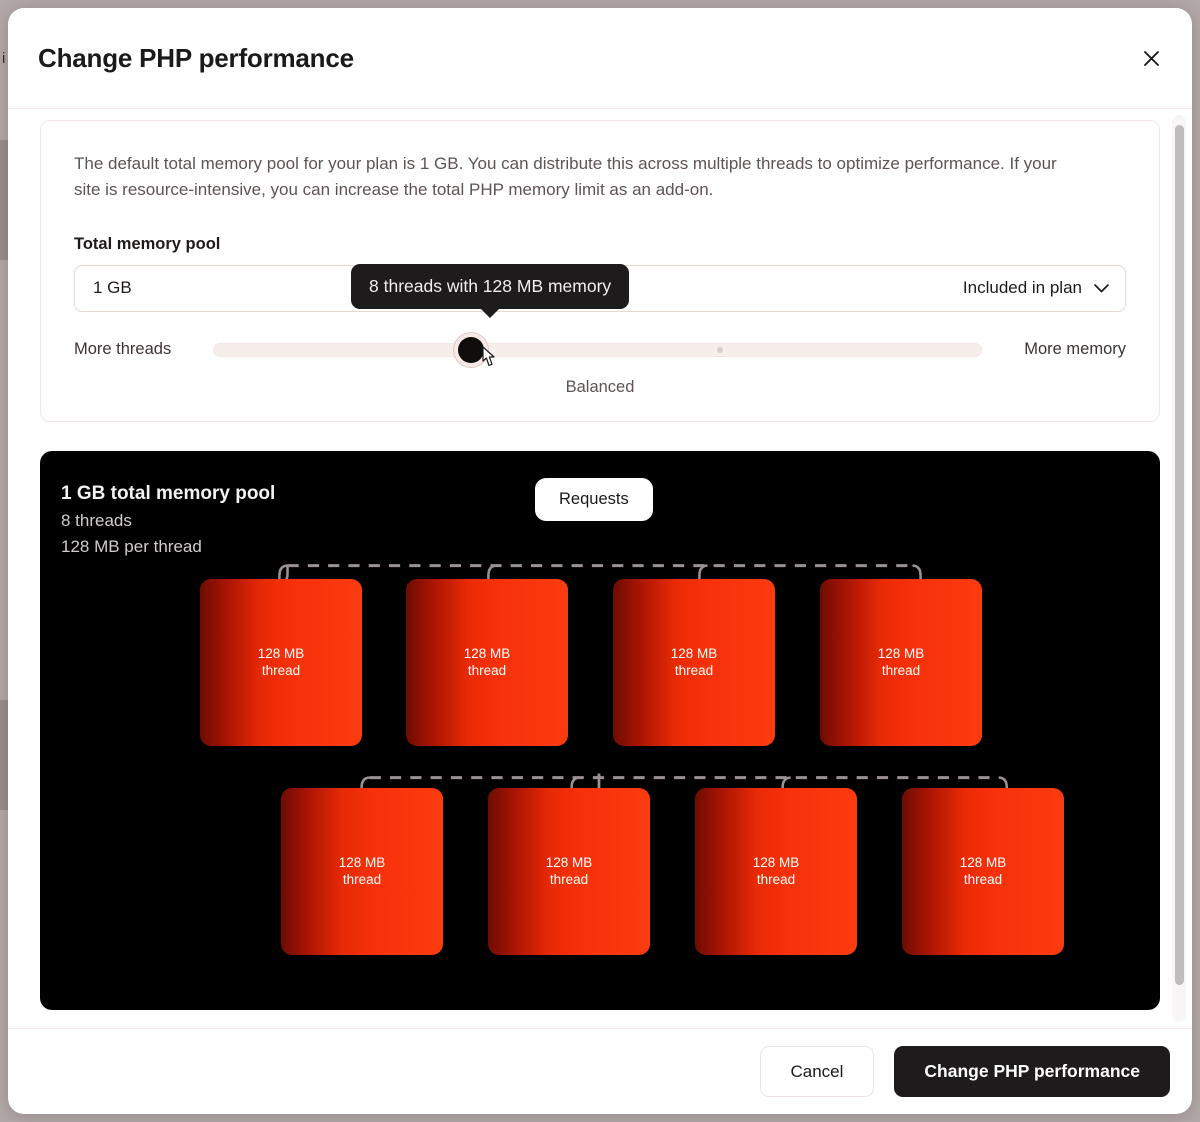 The height and width of the screenshot is (1122, 1200). What do you see at coordinates (817, 1071) in the screenshot?
I see `cancel-button: Cancel` at bounding box center [817, 1071].